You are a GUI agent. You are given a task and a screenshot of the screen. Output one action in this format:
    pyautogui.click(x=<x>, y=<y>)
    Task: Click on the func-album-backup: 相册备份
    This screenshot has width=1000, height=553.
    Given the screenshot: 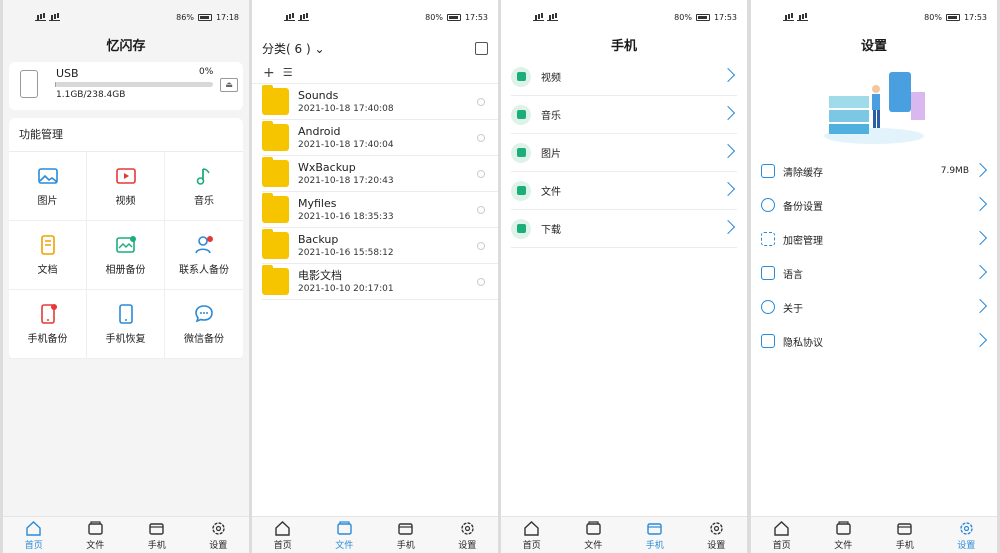 What is the action you would take?
    pyautogui.click(x=126, y=255)
    